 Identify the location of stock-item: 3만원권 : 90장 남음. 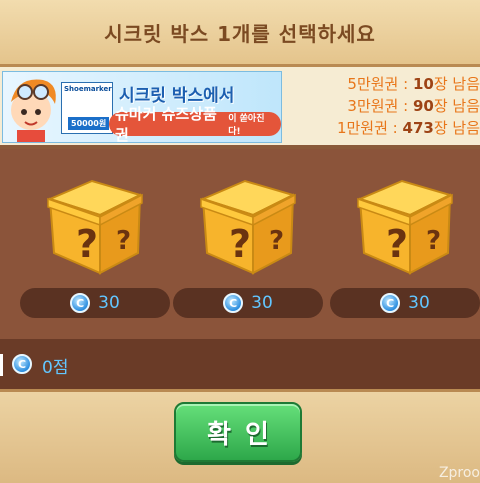
(413, 106).